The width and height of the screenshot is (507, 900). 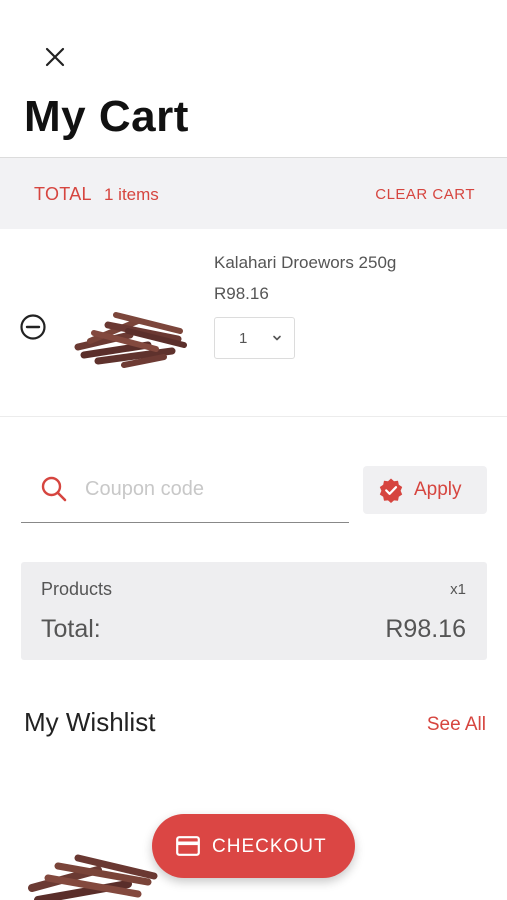 I want to click on order-summary: Products x1 Total: R98.16, so click(x=254, y=611).